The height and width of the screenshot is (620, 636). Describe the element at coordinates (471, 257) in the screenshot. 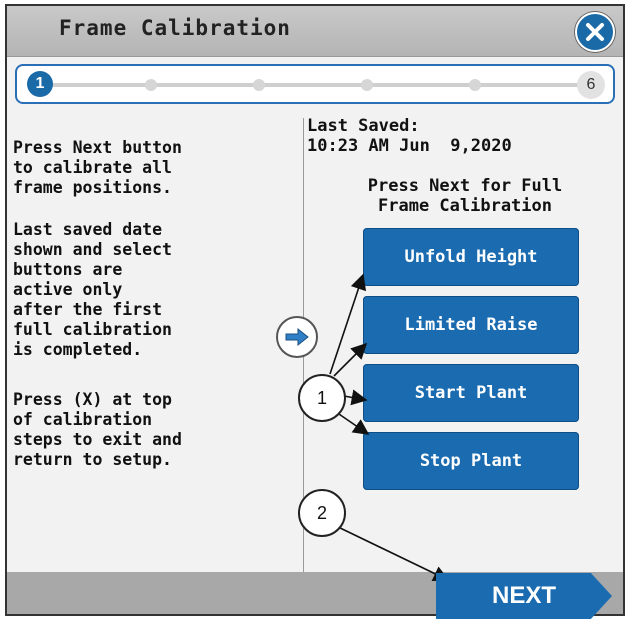

I see `unfold-height-button: Unfold Height` at that location.